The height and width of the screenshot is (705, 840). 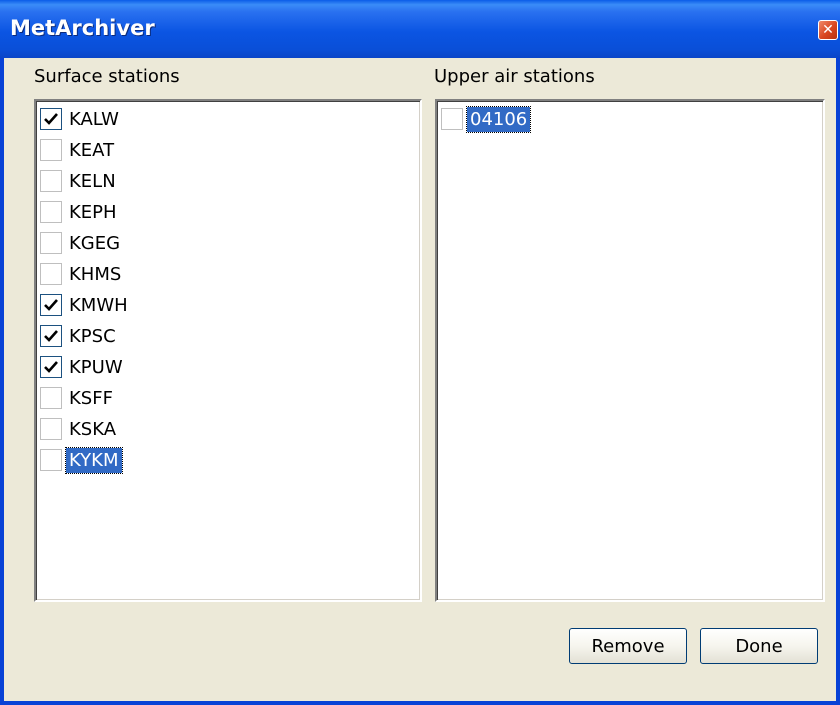 I want to click on surface-station-label: KPSC, so click(x=92, y=336).